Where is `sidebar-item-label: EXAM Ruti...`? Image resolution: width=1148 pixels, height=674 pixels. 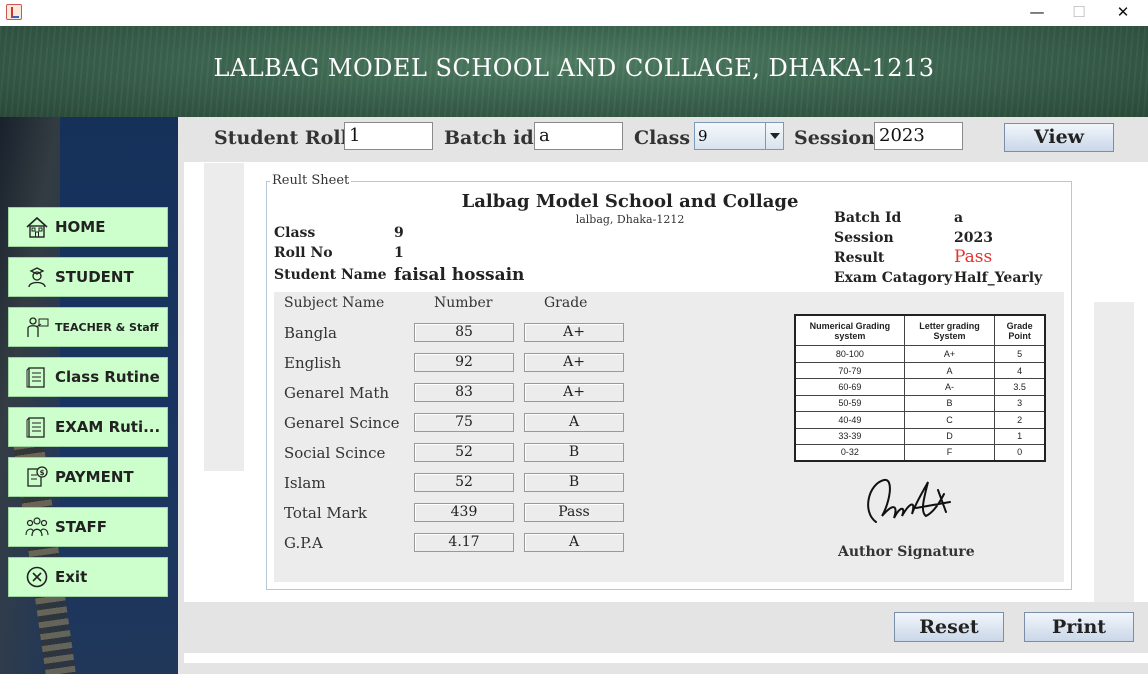
sidebar-item-label: EXAM Ruti... is located at coordinates (108, 427).